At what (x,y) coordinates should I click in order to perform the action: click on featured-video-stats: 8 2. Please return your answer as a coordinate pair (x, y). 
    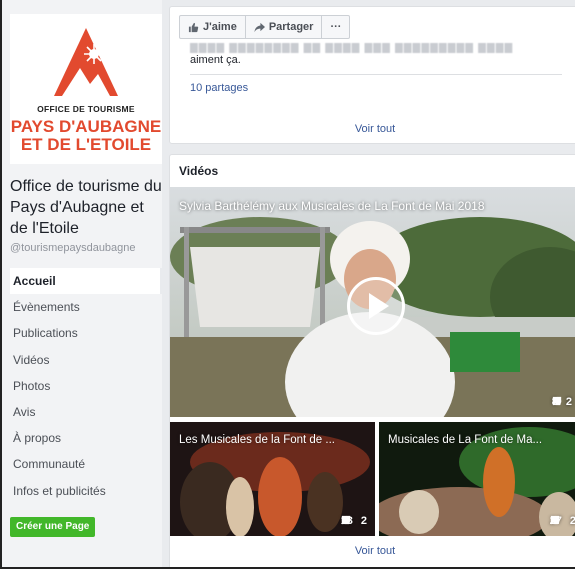
    Looking at the image, I should click on (562, 402).